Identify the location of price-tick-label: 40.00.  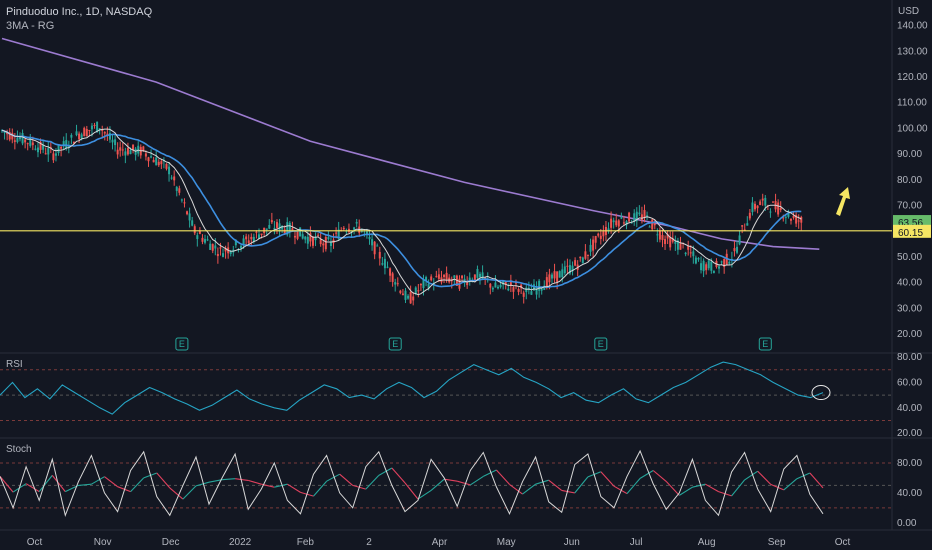
(909, 283).